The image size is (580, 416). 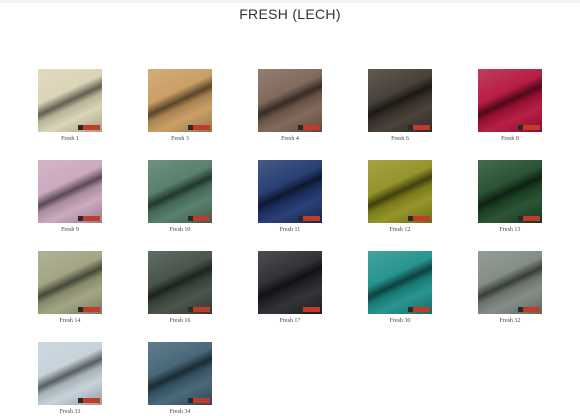 I want to click on swatch-card: Fresh 34, so click(x=180, y=379).